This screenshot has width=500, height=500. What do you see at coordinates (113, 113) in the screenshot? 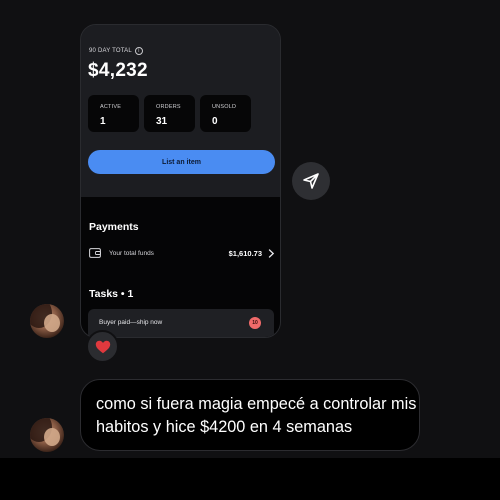
I see `stat-active: ACTIVE 1` at bounding box center [113, 113].